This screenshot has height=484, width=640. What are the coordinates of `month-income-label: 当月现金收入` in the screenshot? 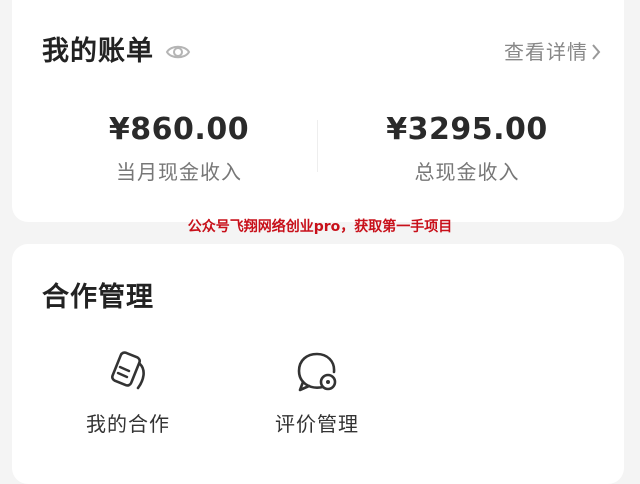 It's located at (179, 172).